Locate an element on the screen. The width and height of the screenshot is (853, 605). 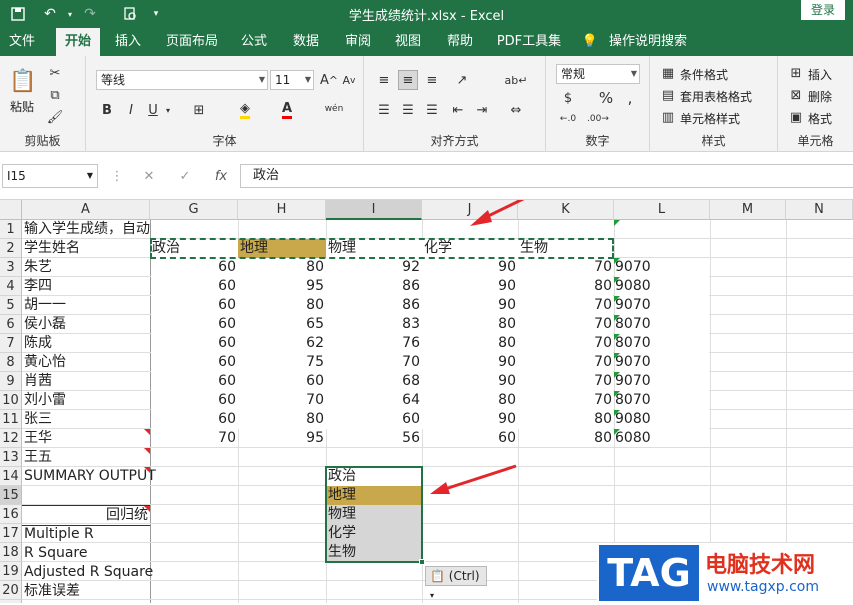
tell-me-search: 操作说明搜索 is located at coordinates (648, 42).